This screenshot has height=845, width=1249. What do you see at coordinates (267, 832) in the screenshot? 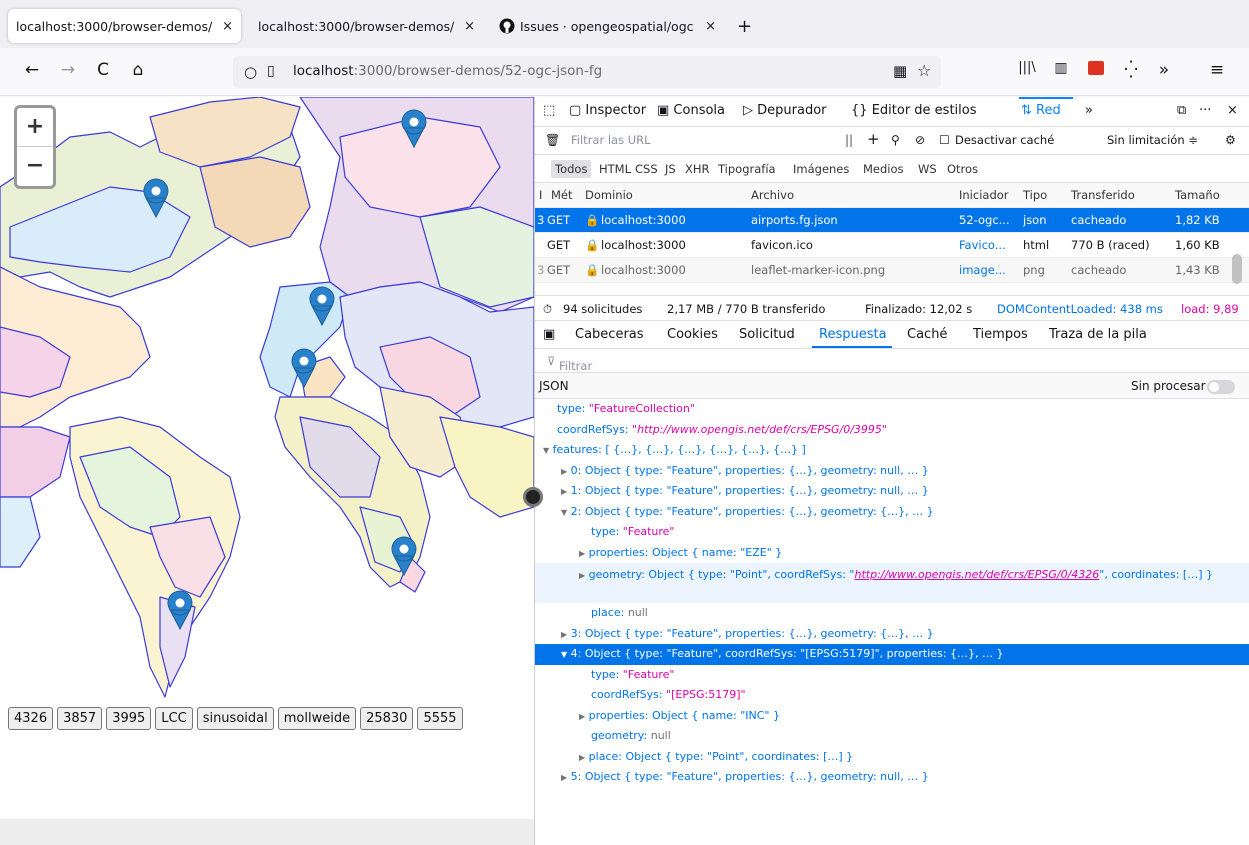
I see `horizontal-scrollbar` at bounding box center [267, 832].